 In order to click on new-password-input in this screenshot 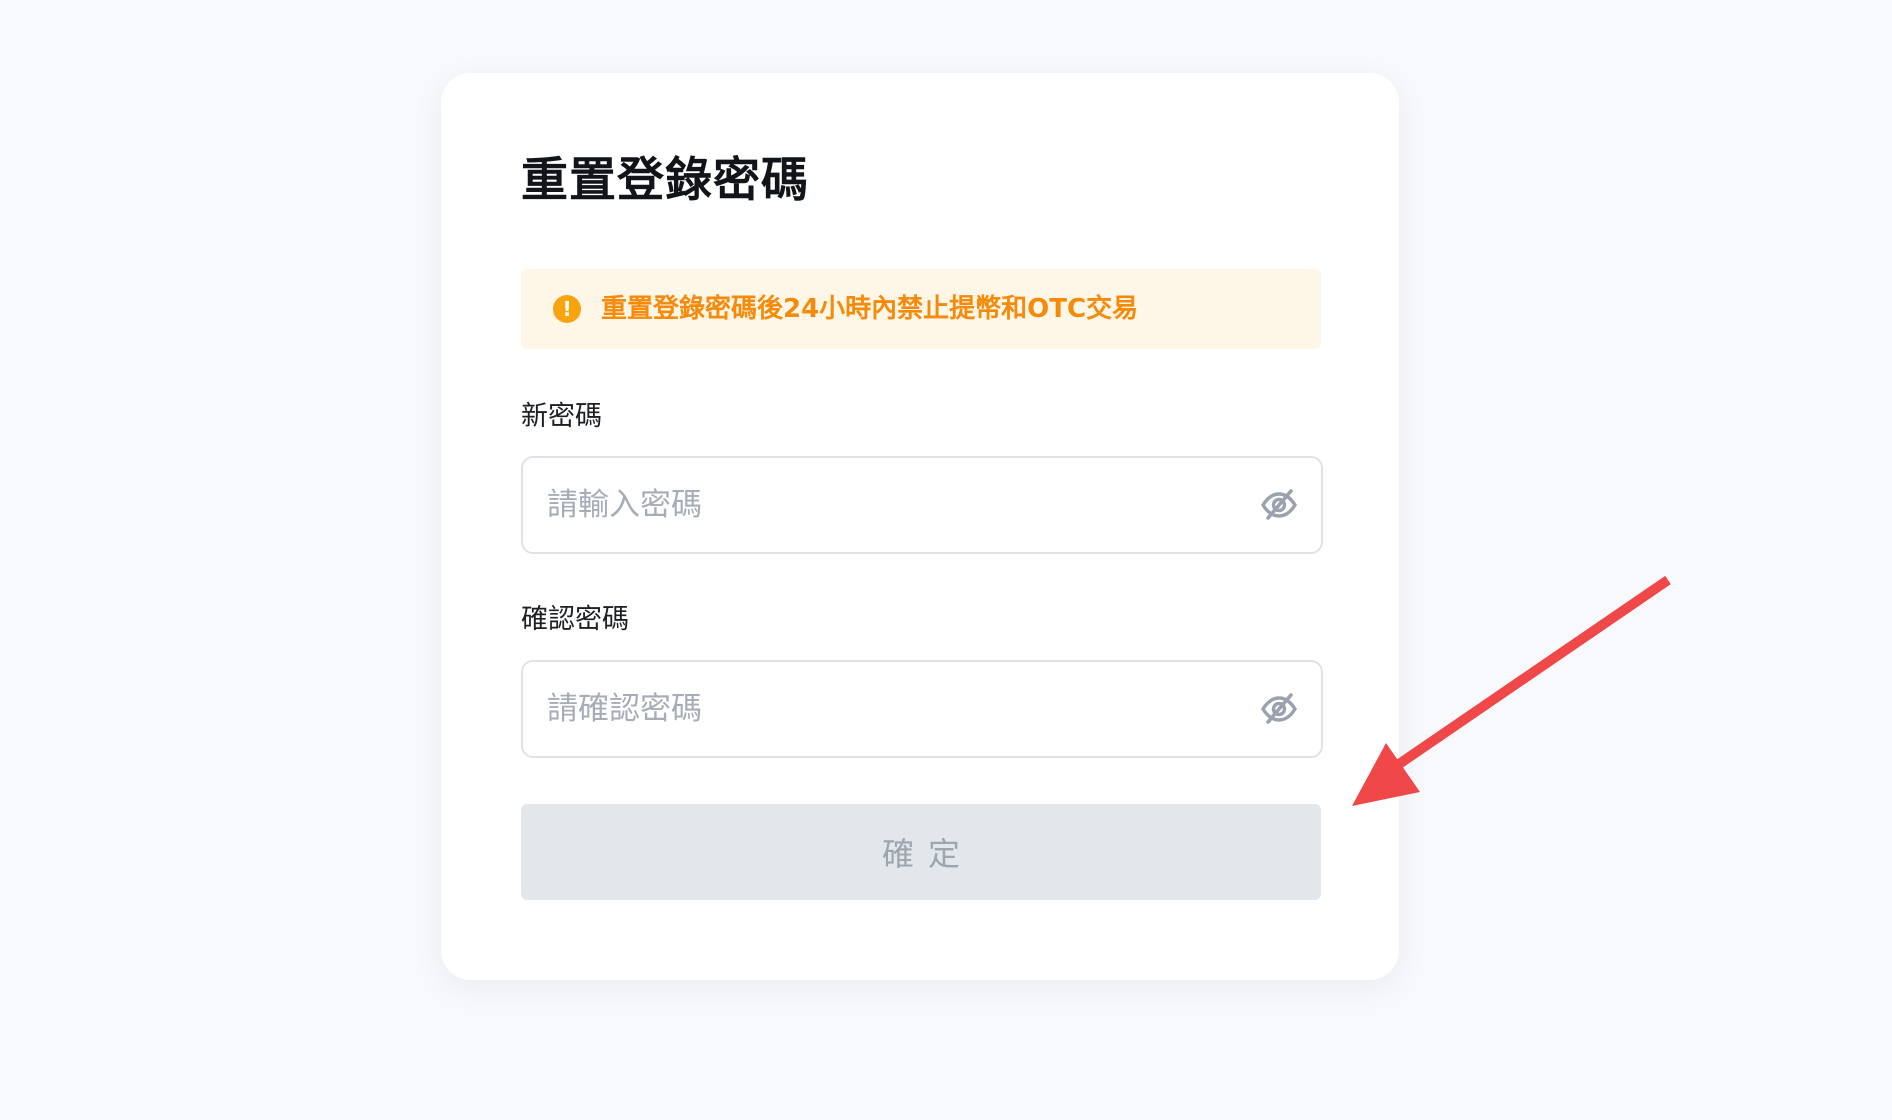, I will do `click(887, 505)`.